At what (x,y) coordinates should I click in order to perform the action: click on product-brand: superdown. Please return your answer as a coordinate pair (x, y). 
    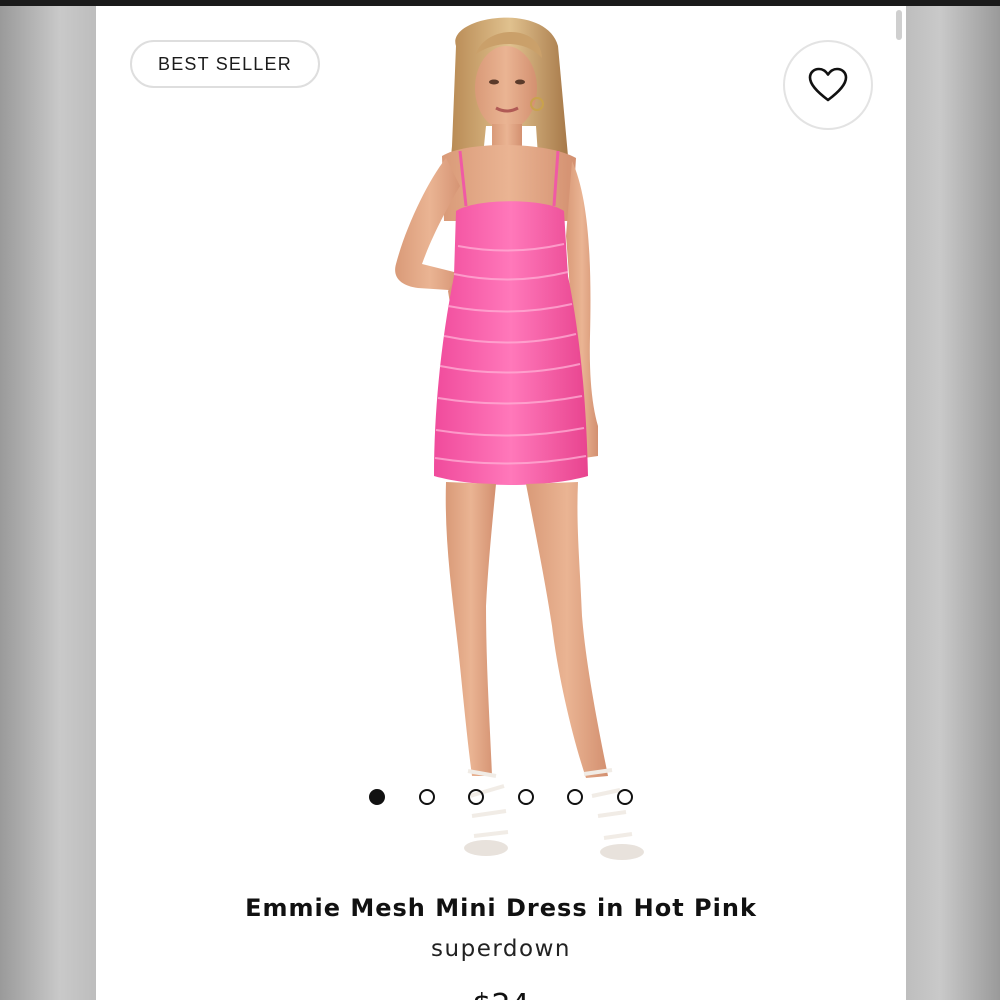
    Looking at the image, I should click on (501, 949).